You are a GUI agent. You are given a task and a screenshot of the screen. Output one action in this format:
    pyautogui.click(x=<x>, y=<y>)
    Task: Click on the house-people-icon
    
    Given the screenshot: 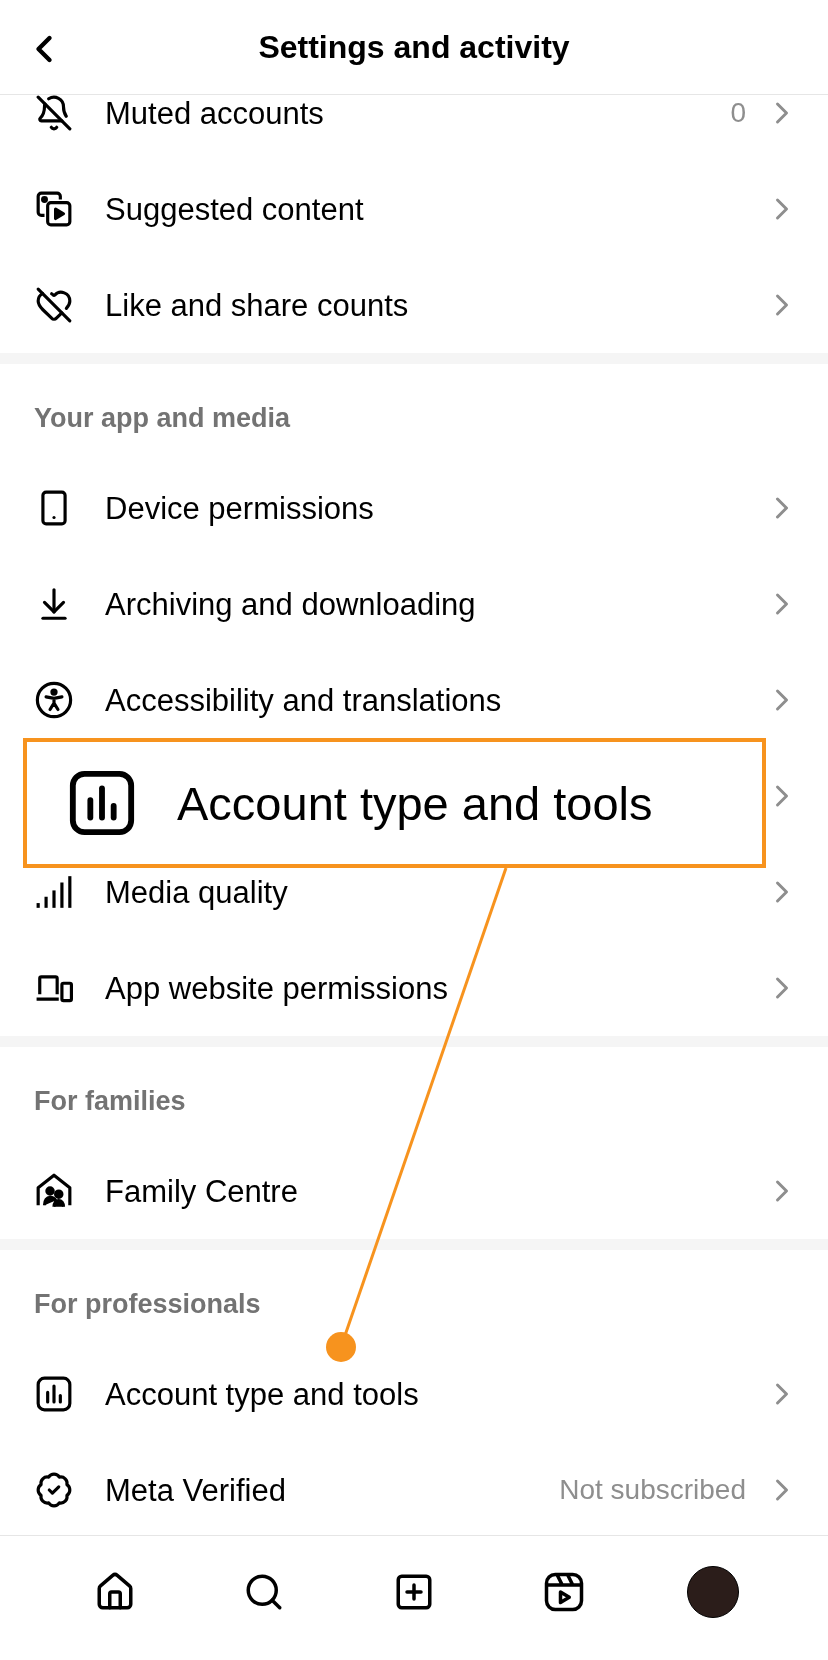 What is the action you would take?
    pyautogui.click(x=54, y=1191)
    